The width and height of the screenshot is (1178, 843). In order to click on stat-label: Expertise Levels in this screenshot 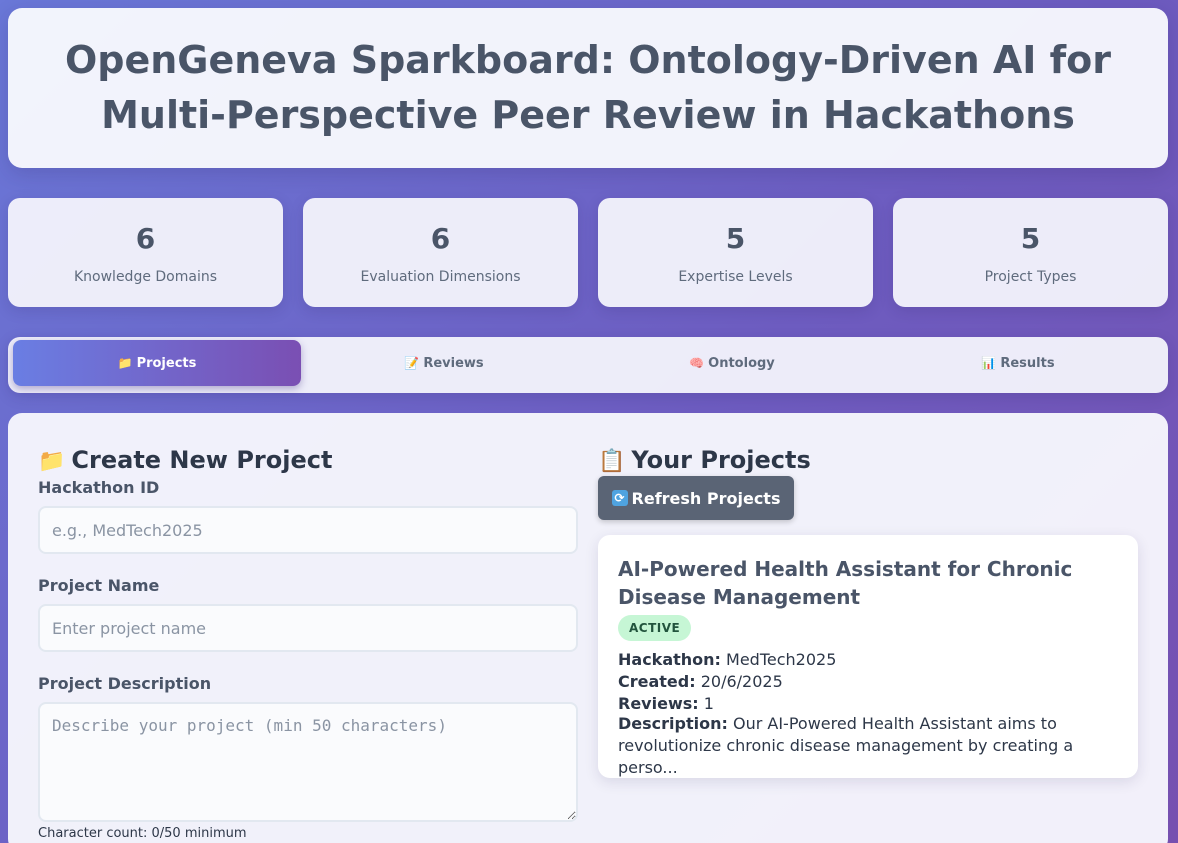, I will do `click(735, 277)`.